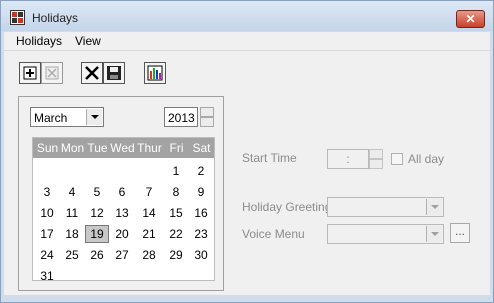 The width and height of the screenshot is (494, 303). Describe the element at coordinates (176, 255) in the screenshot. I see `calendar-day: 29` at that location.